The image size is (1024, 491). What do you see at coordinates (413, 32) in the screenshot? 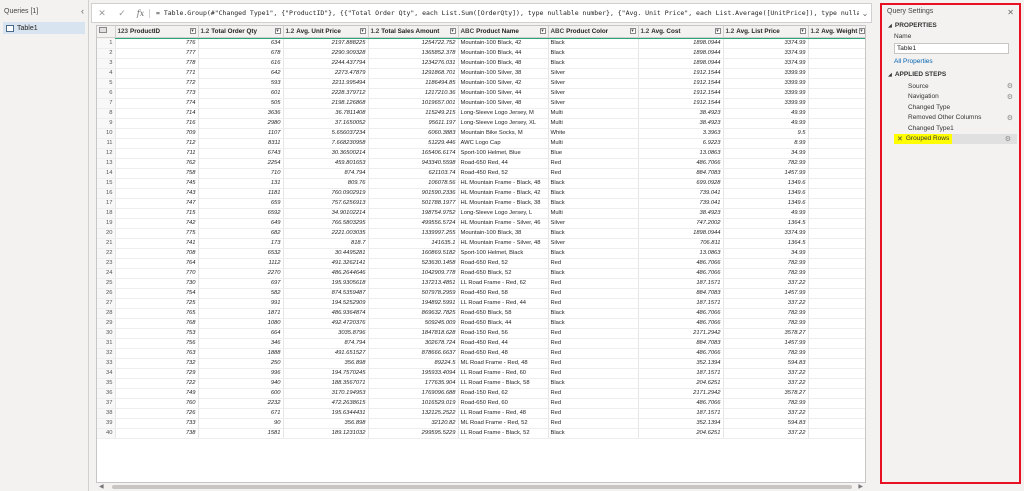
I see `column-header-total-sales-amount: 1.2 Total Sales Amount ▾` at bounding box center [413, 32].